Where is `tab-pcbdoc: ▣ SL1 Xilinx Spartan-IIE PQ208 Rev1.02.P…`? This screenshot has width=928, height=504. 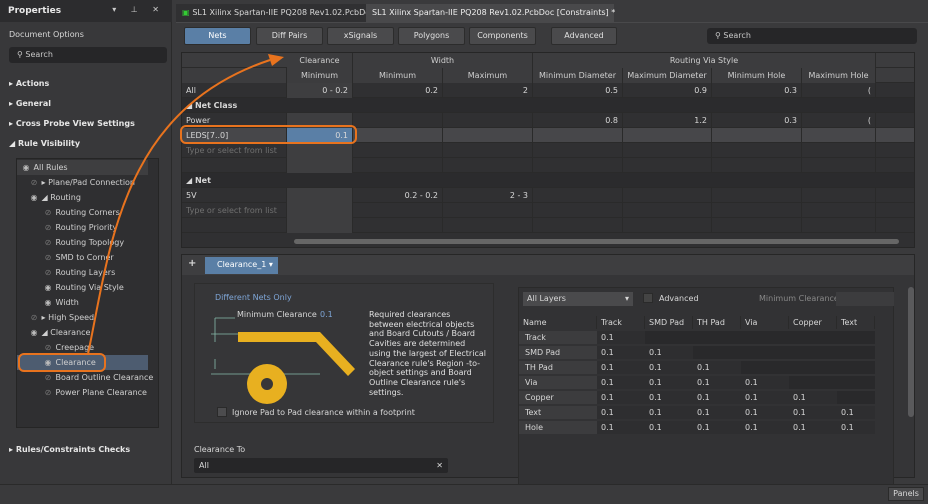
tab-pcbdoc: ▣ SL1 Xilinx Spartan-IIE PQ208 Rev1.02.P… is located at coordinates (275, 13).